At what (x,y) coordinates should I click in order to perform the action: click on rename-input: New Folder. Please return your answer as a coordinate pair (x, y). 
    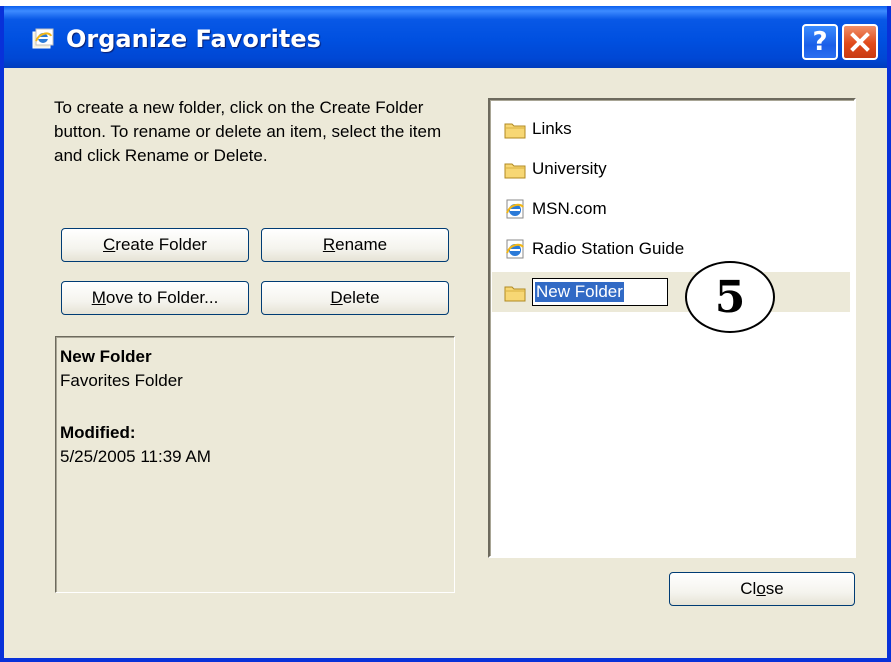
    Looking at the image, I should click on (600, 292).